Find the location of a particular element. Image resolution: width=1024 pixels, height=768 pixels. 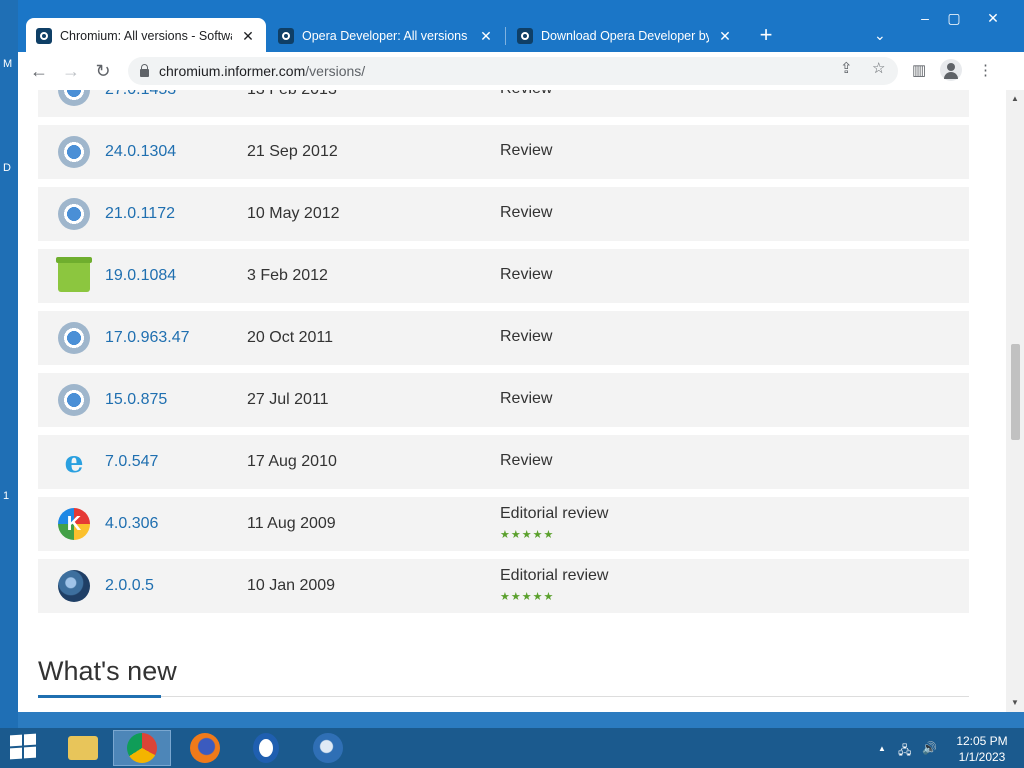

version-link: 17.0.963.47 is located at coordinates (147, 338).